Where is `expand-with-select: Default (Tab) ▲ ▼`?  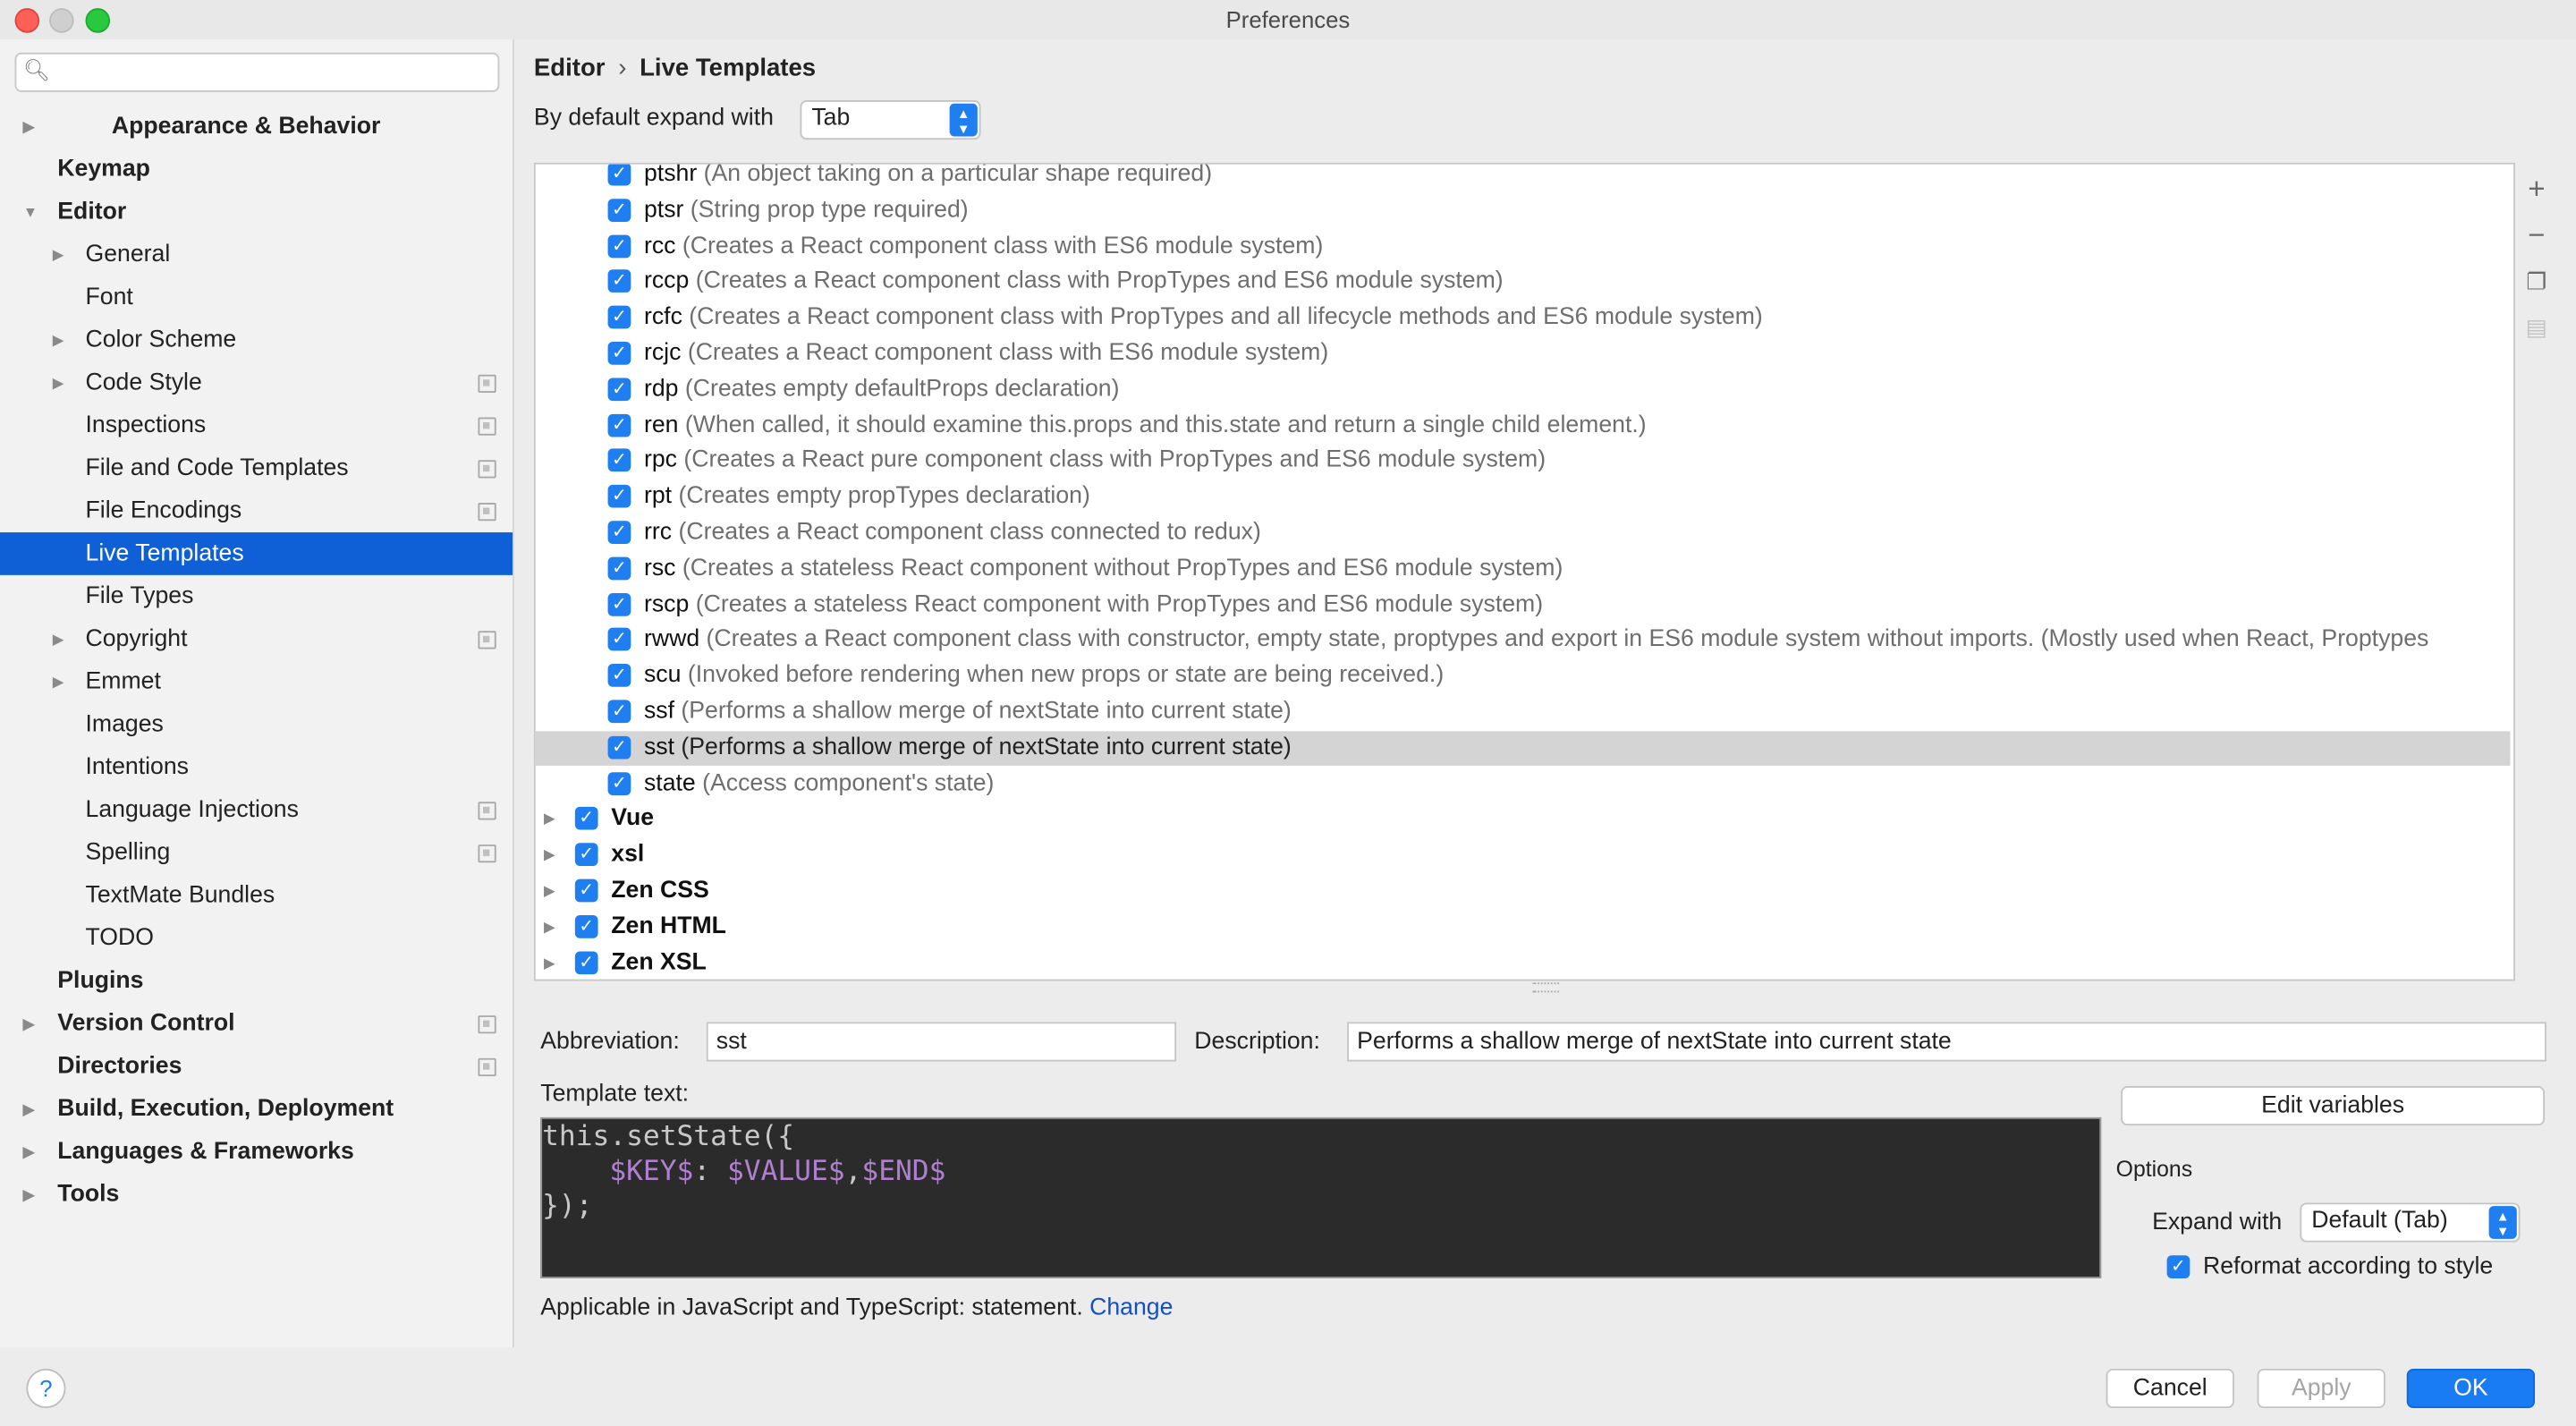 expand-with-select: Default (Tab) ▲ ▼ is located at coordinates (2410, 1222).